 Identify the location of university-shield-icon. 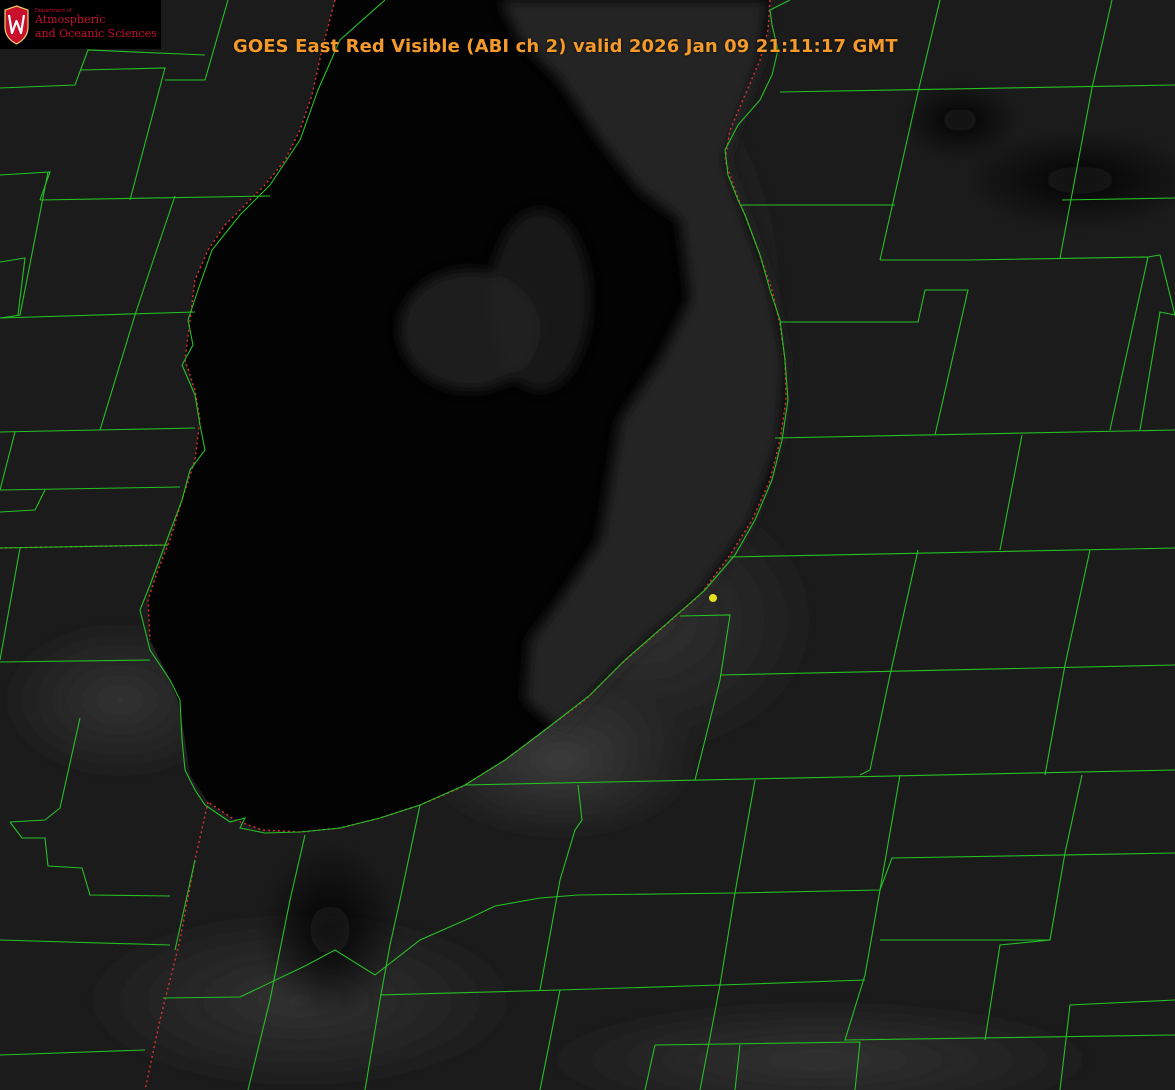
(16, 25).